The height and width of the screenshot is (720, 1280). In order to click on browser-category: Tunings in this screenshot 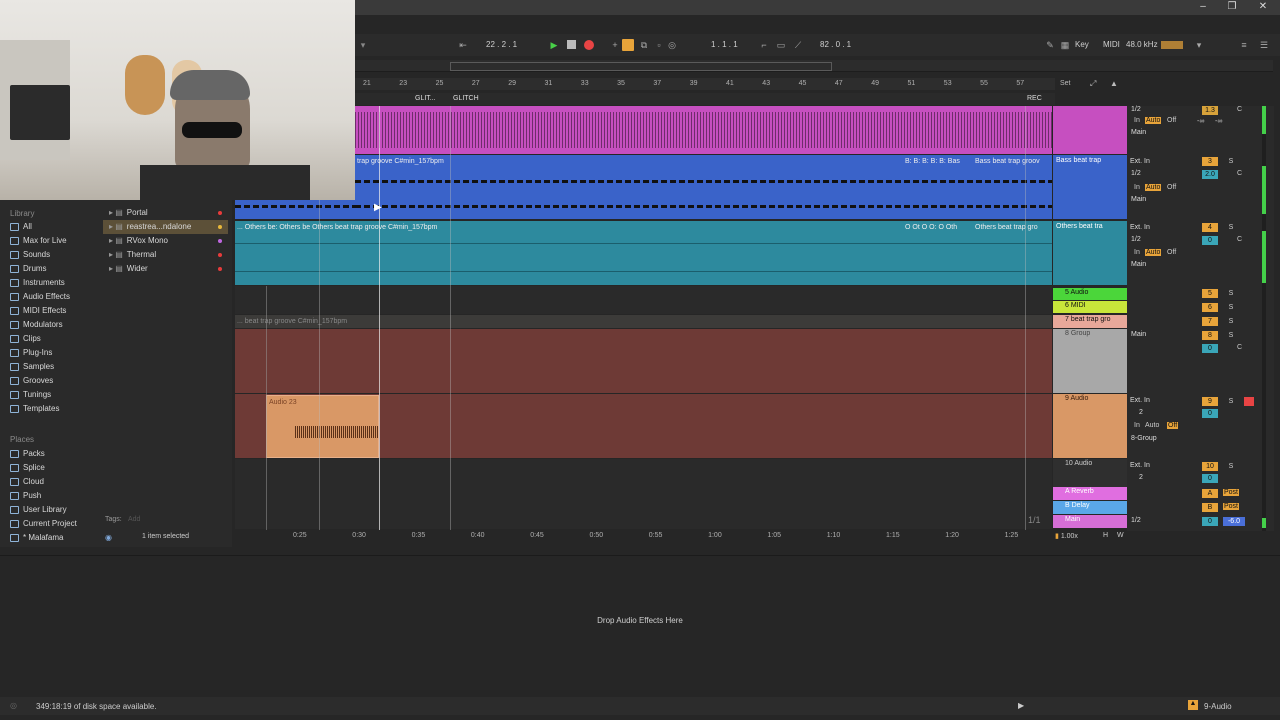, I will do `click(55, 395)`.